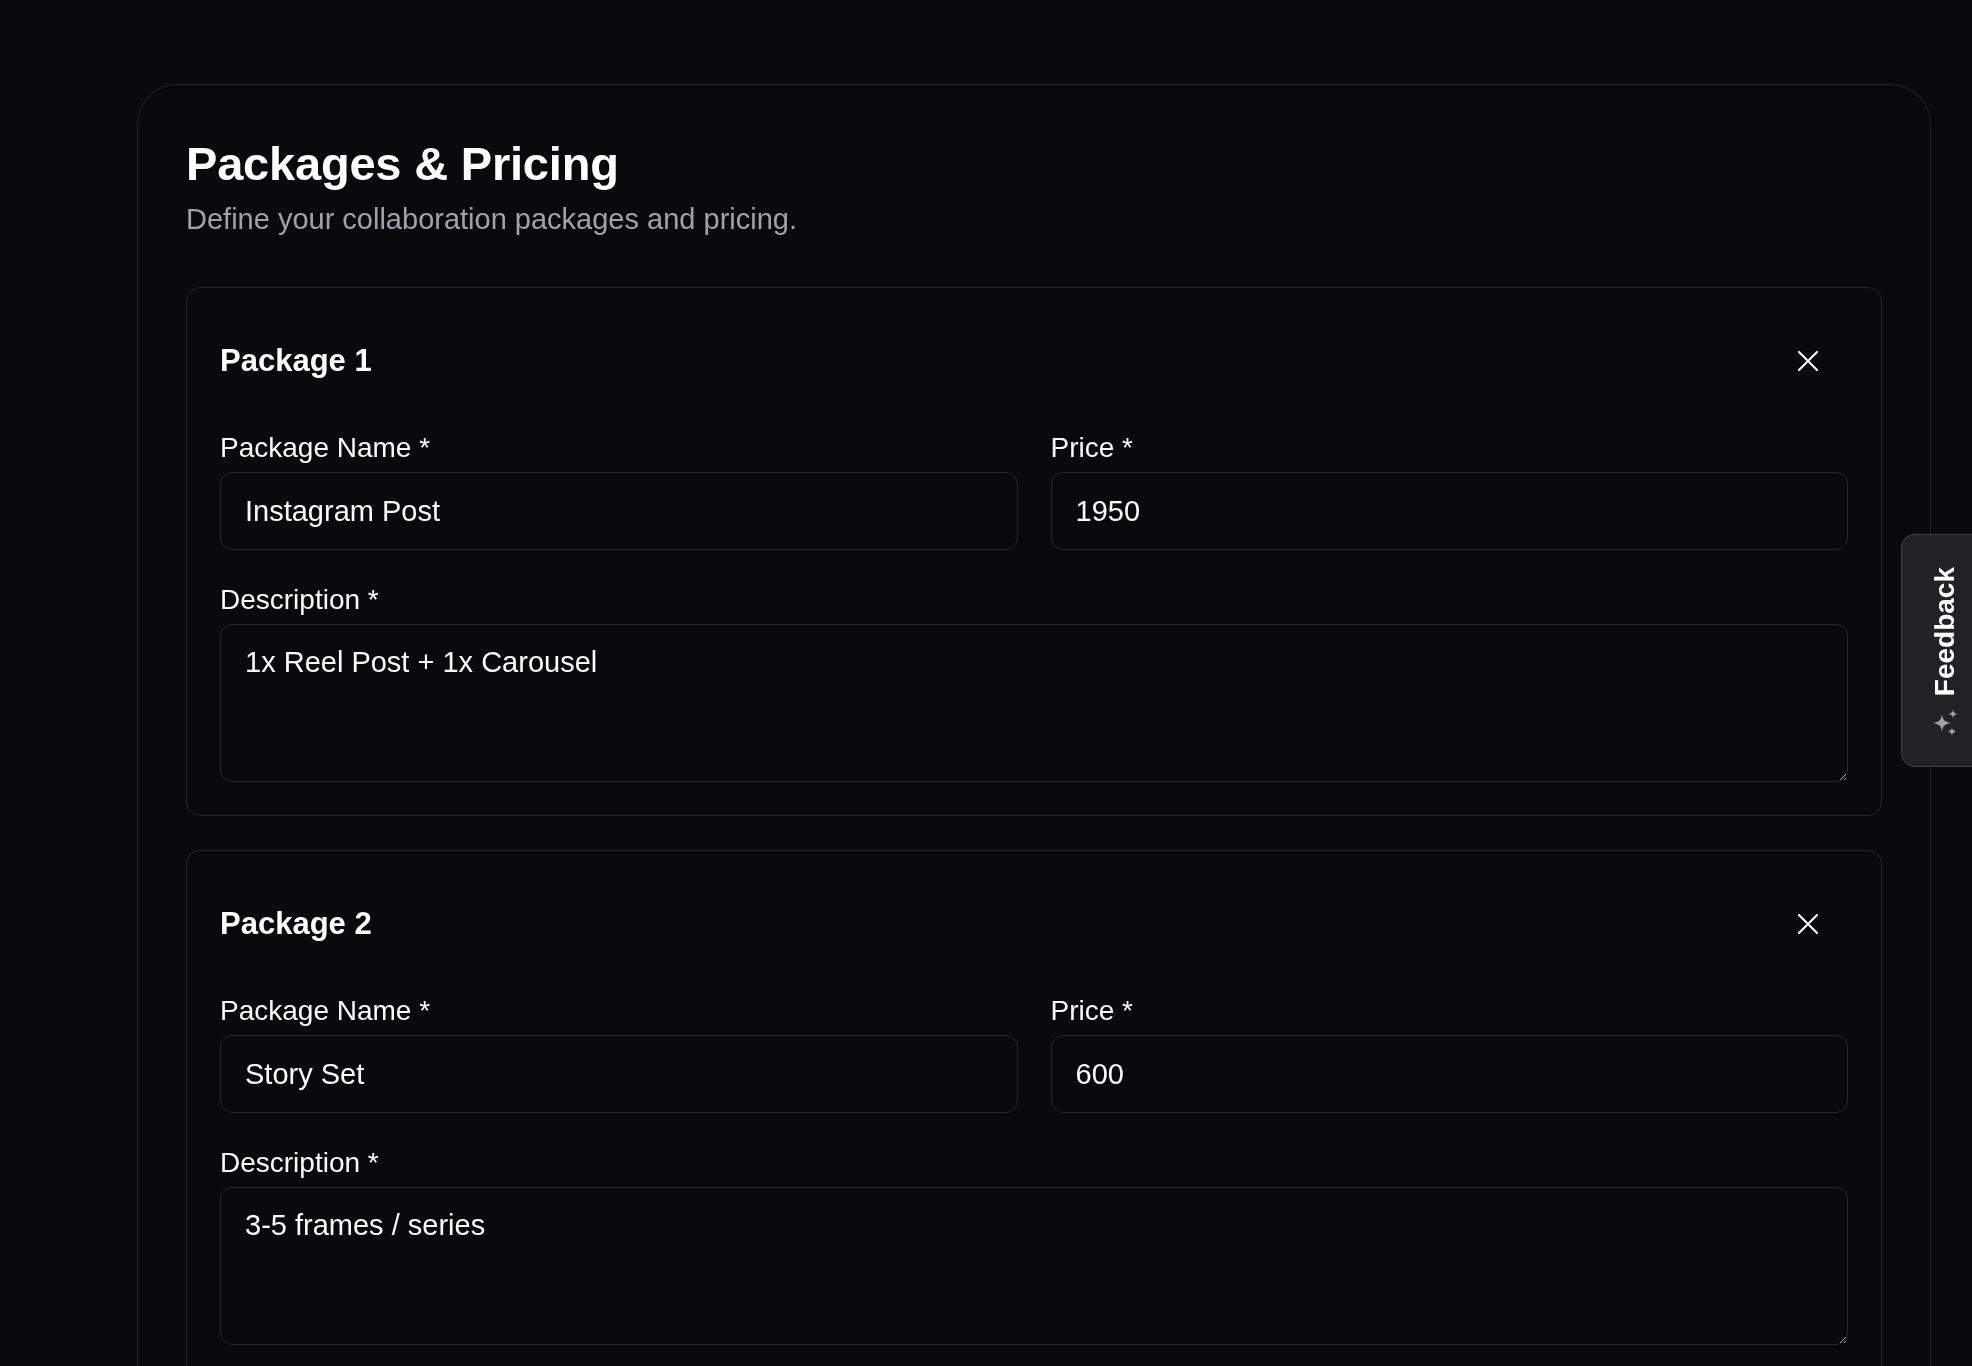  I want to click on package-name-field: Instagram Post, so click(619, 511).